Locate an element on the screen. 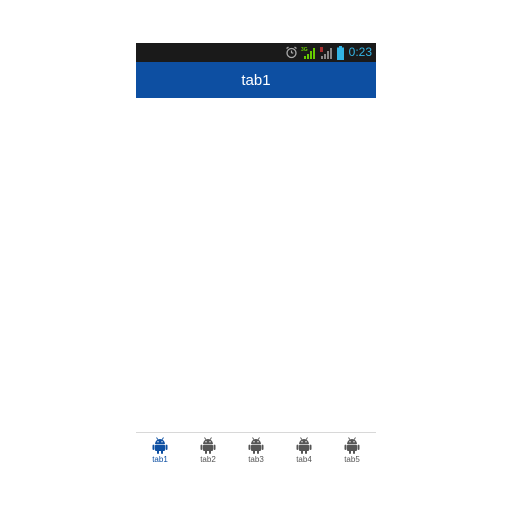 The width and height of the screenshot is (512, 512). tab-label: tab5 is located at coordinates (352, 459).